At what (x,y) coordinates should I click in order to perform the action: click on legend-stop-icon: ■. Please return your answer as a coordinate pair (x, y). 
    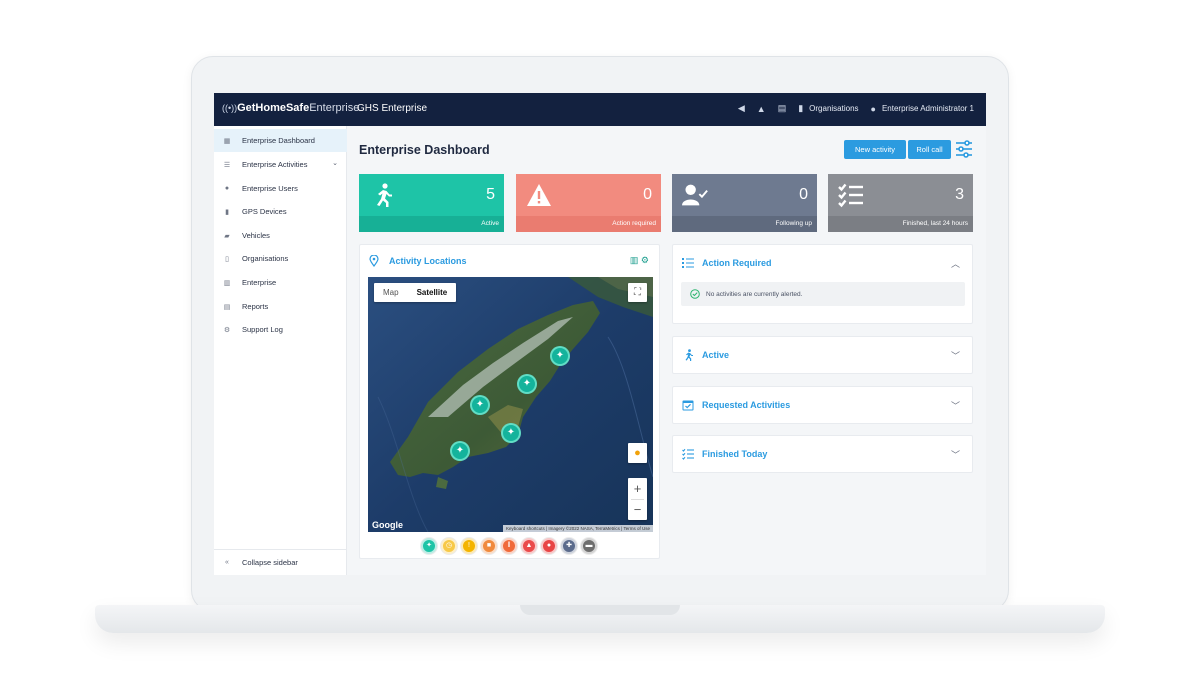
    Looking at the image, I should click on (489, 546).